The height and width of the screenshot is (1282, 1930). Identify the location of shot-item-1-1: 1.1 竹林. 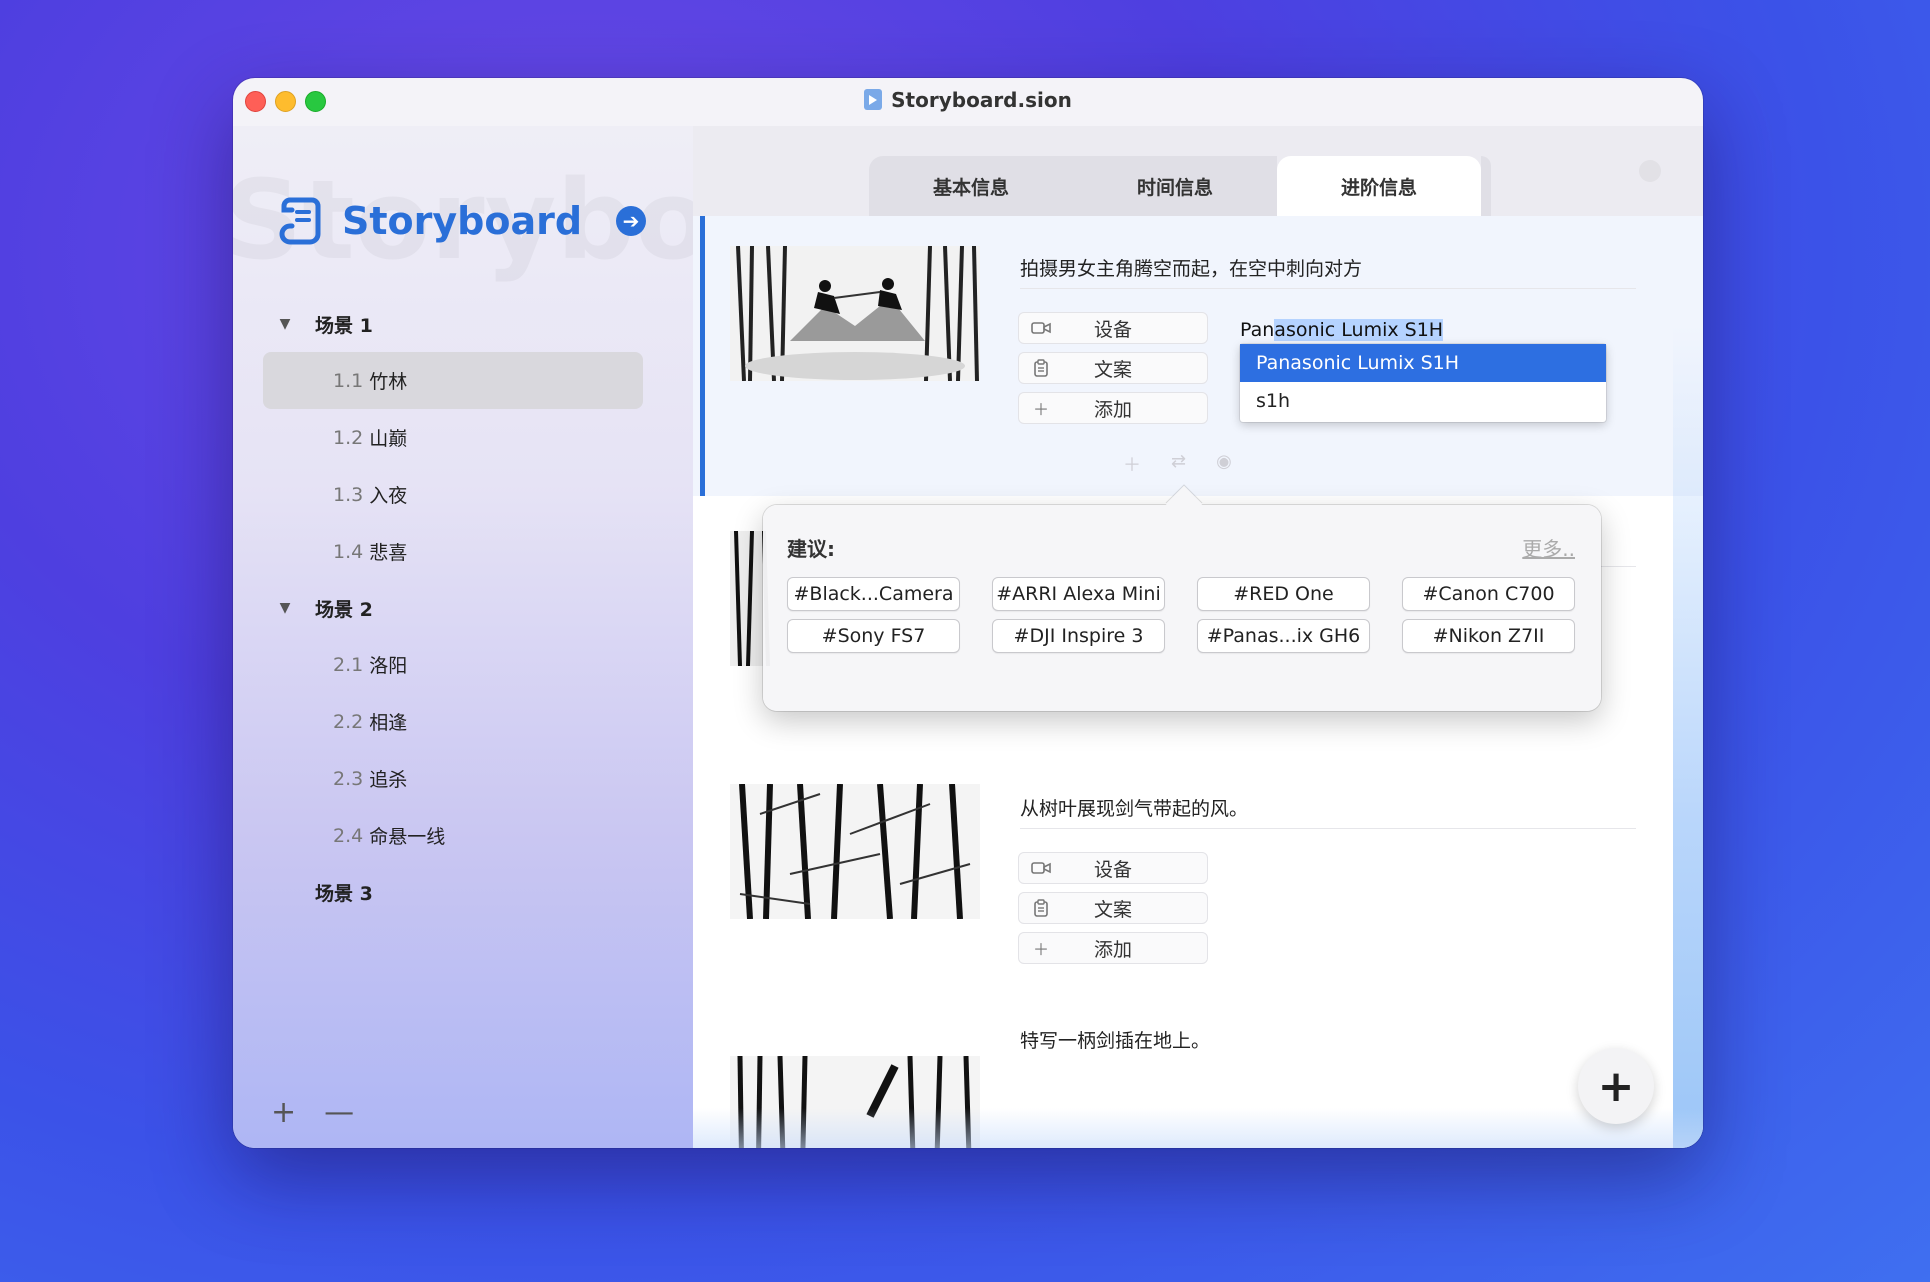
(453, 380).